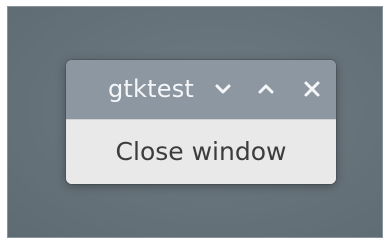  What do you see at coordinates (266, 89) in the screenshot?
I see `chevron-up-icon` at bounding box center [266, 89].